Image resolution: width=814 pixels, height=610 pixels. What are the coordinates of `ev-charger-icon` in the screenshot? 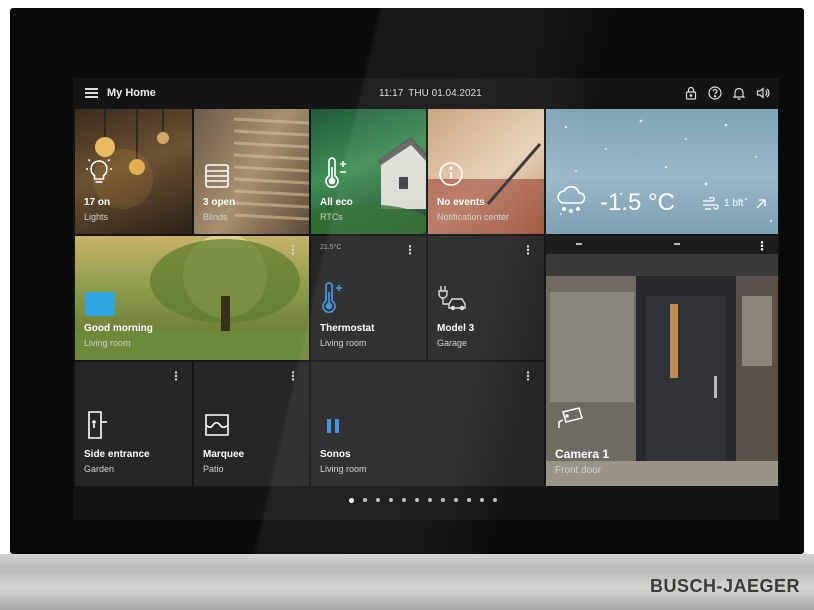 It's located at (452, 298).